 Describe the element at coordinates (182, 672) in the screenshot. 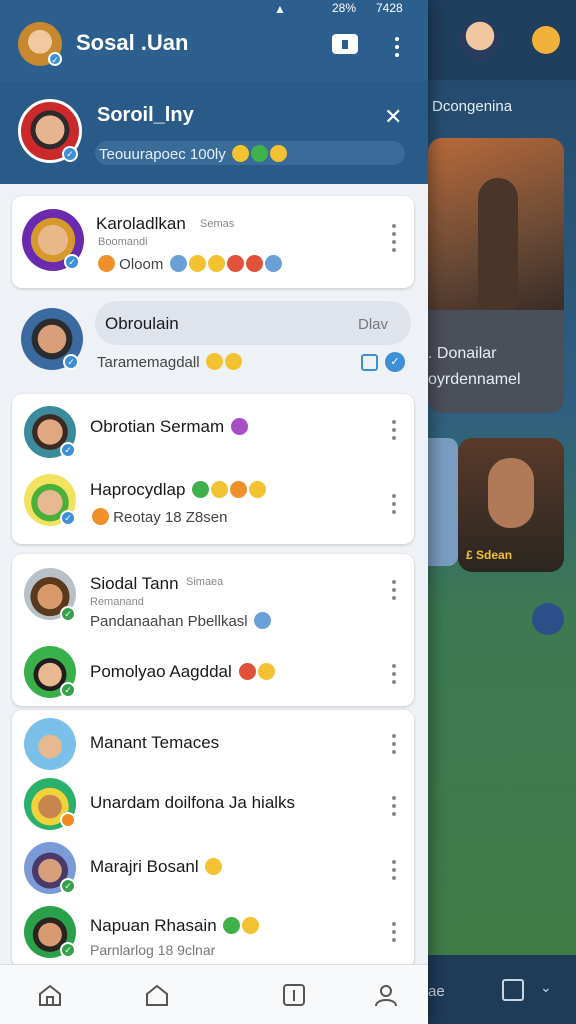

I see `chat-name: Pomolyao Aagddal` at that location.